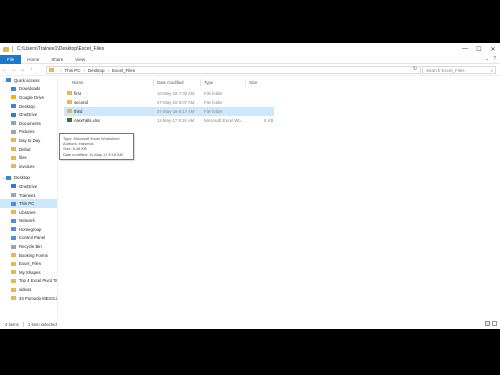 This screenshot has height=375, width=500. Describe the element at coordinates (28, 140) in the screenshot. I see `sidebar-item: Day to Day` at that location.